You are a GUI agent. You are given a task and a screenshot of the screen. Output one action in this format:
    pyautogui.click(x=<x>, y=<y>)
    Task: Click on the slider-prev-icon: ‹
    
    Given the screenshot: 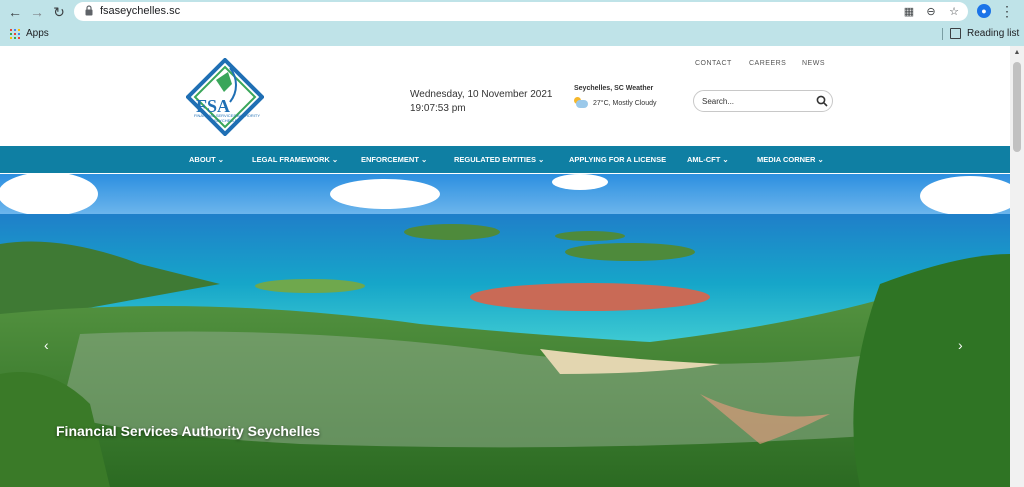 What is the action you would take?
    pyautogui.click(x=46, y=345)
    